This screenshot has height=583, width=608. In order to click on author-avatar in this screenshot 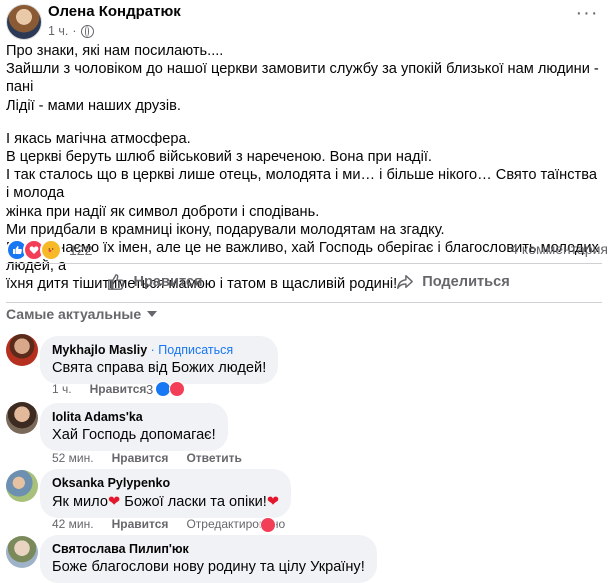, I will do `click(24, 22)`.